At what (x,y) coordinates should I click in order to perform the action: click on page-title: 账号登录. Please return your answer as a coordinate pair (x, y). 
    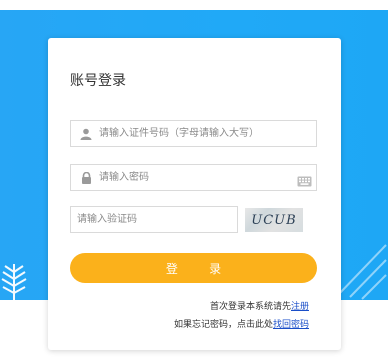
    Looking at the image, I should click on (98, 80).